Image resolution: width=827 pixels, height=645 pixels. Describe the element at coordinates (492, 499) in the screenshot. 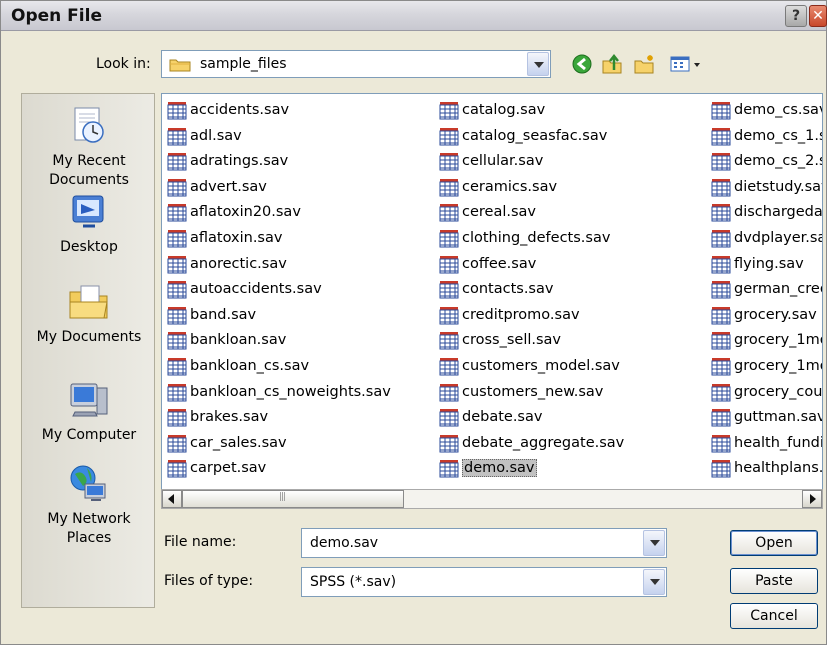

I see `horizontal-scrollbar` at that location.